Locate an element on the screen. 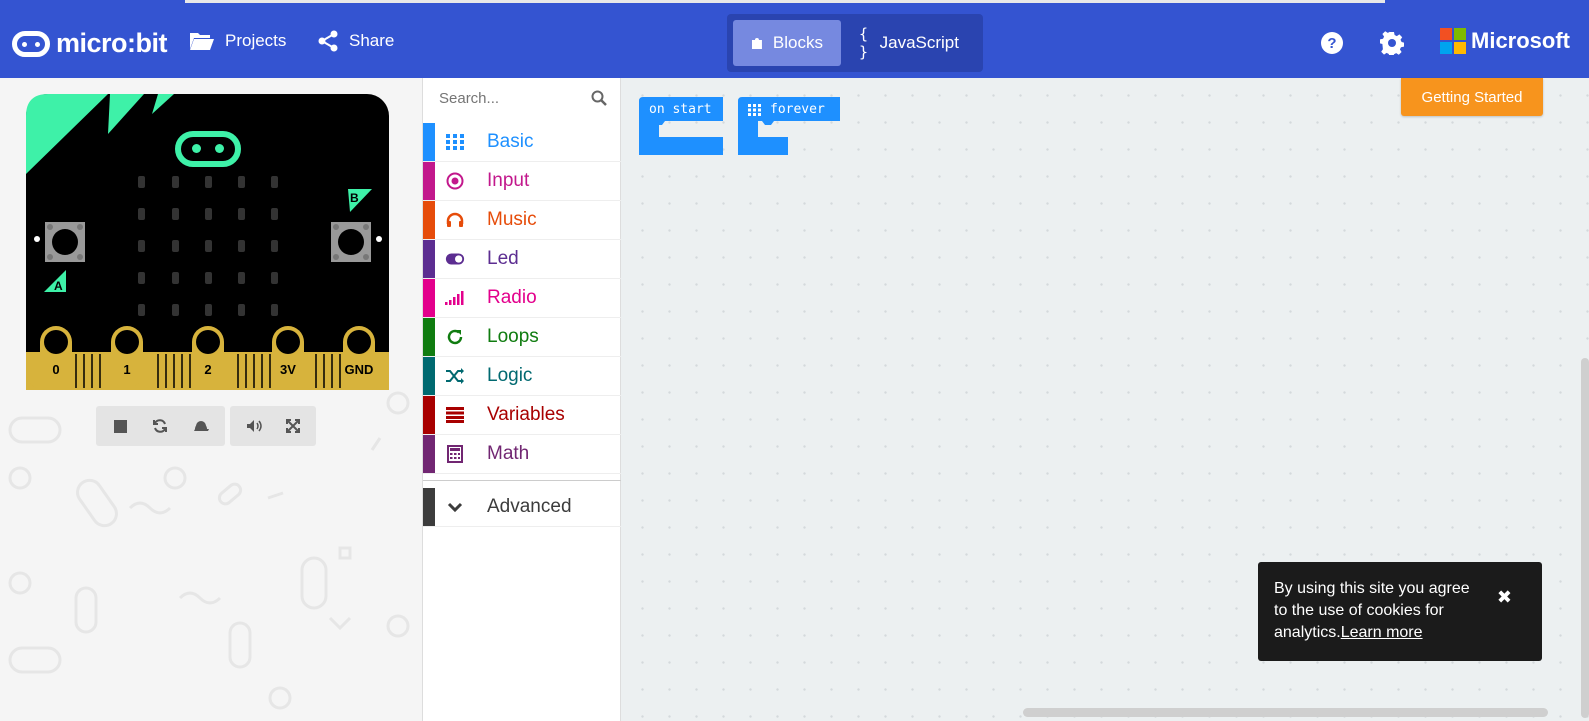 The height and width of the screenshot is (721, 1589). microbit-logo-icon is located at coordinates (31, 43).